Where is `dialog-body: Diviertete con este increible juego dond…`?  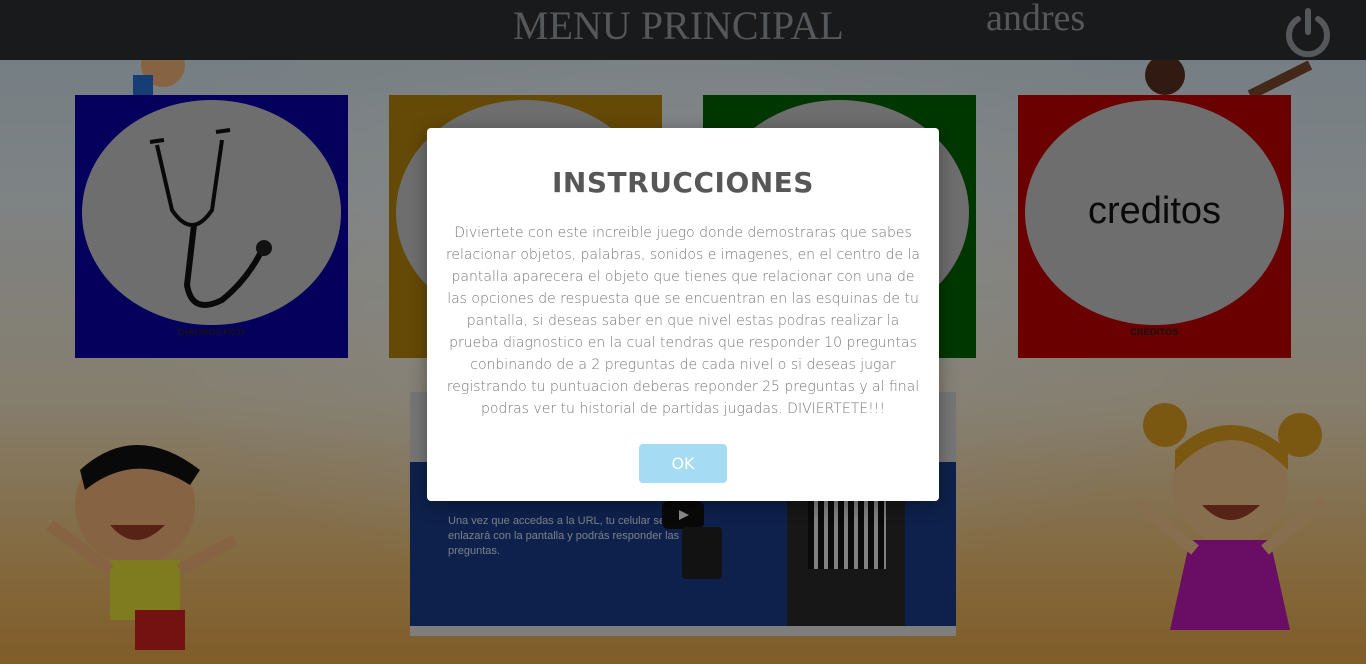 dialog-body: Diviertete con este increible juego dond… is located at coordinates (683, 321).